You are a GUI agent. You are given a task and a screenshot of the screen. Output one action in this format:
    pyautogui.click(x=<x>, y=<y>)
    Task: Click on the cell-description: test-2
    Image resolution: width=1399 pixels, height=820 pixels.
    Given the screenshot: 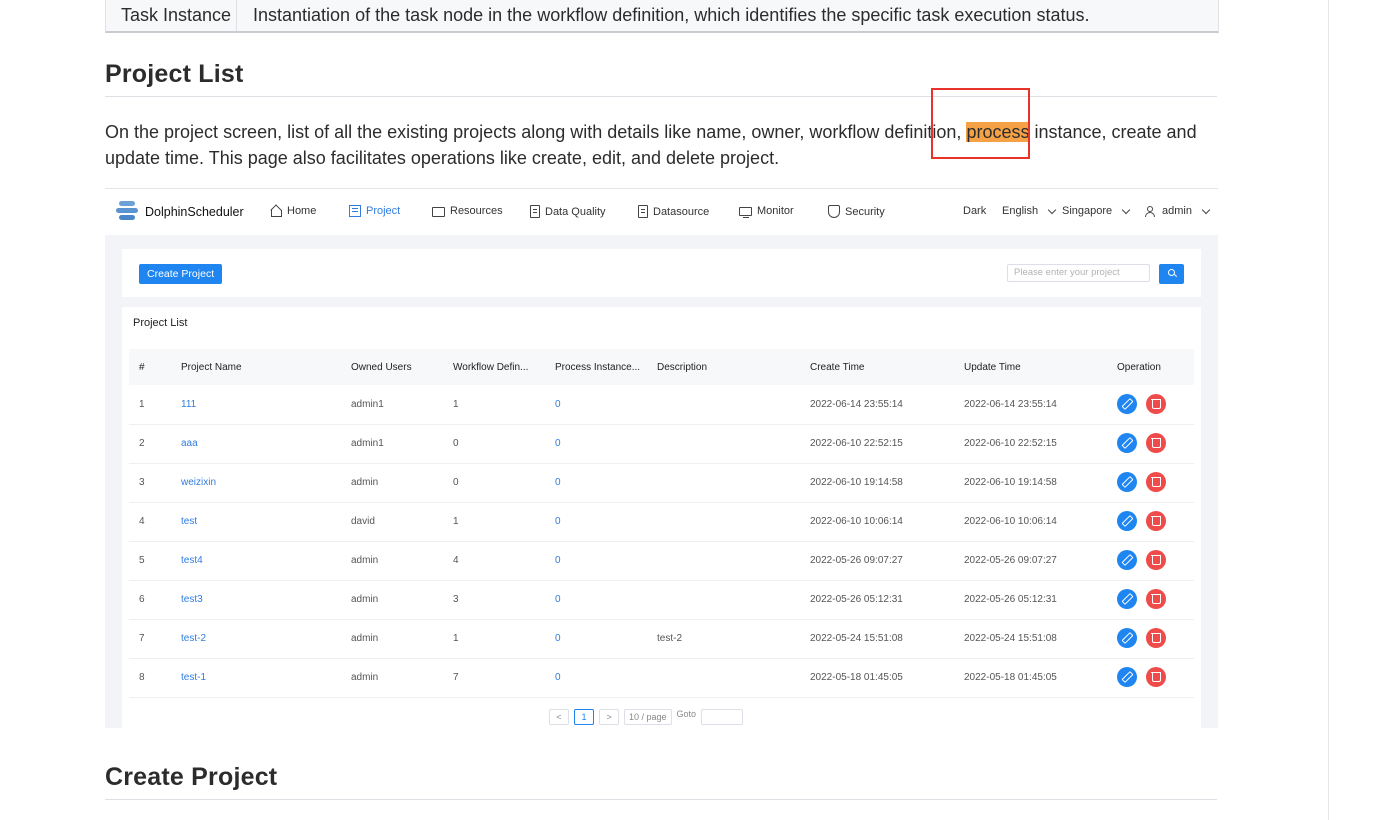 What is the action you would take?
    pyautogui.click(x=670, y=638)
    